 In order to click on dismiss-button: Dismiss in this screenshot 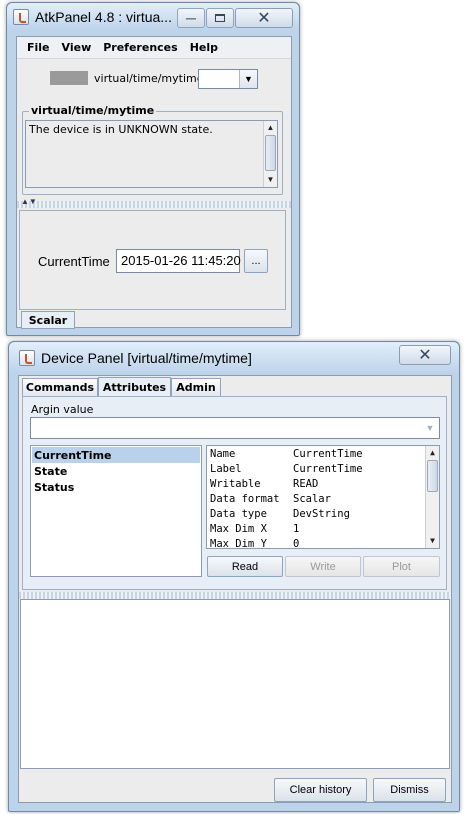, I will do `click(409, 790)`.